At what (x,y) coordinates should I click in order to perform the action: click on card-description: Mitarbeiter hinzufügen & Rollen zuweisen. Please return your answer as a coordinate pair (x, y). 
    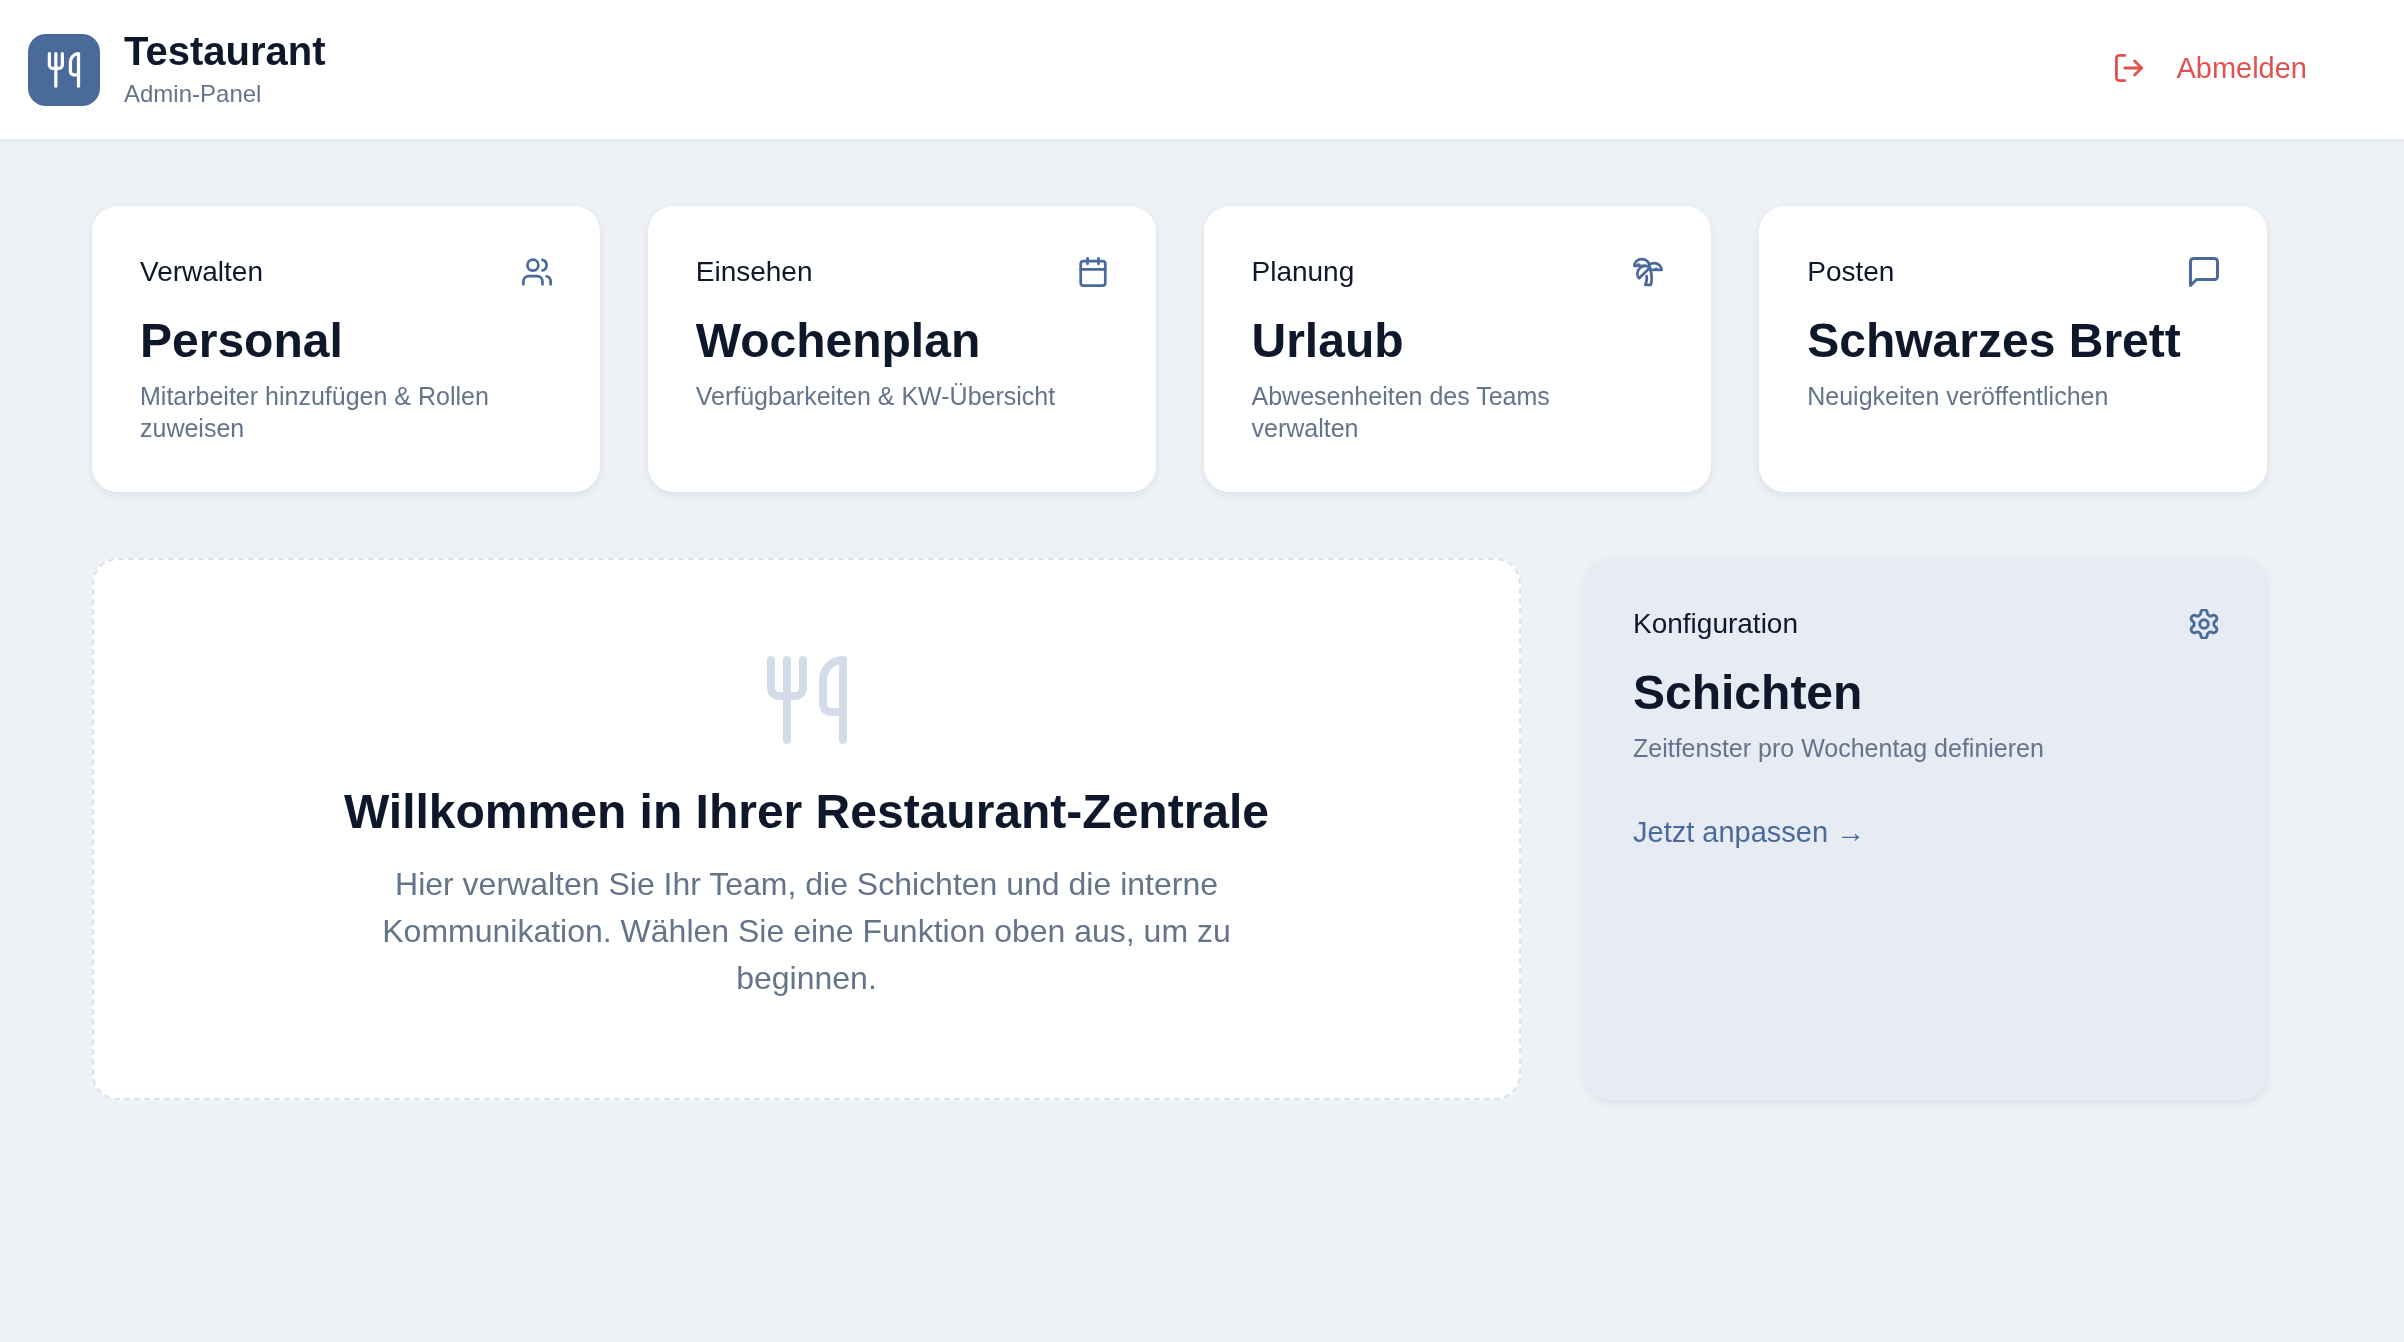
    Looking at the image, I should click on (315, 412).